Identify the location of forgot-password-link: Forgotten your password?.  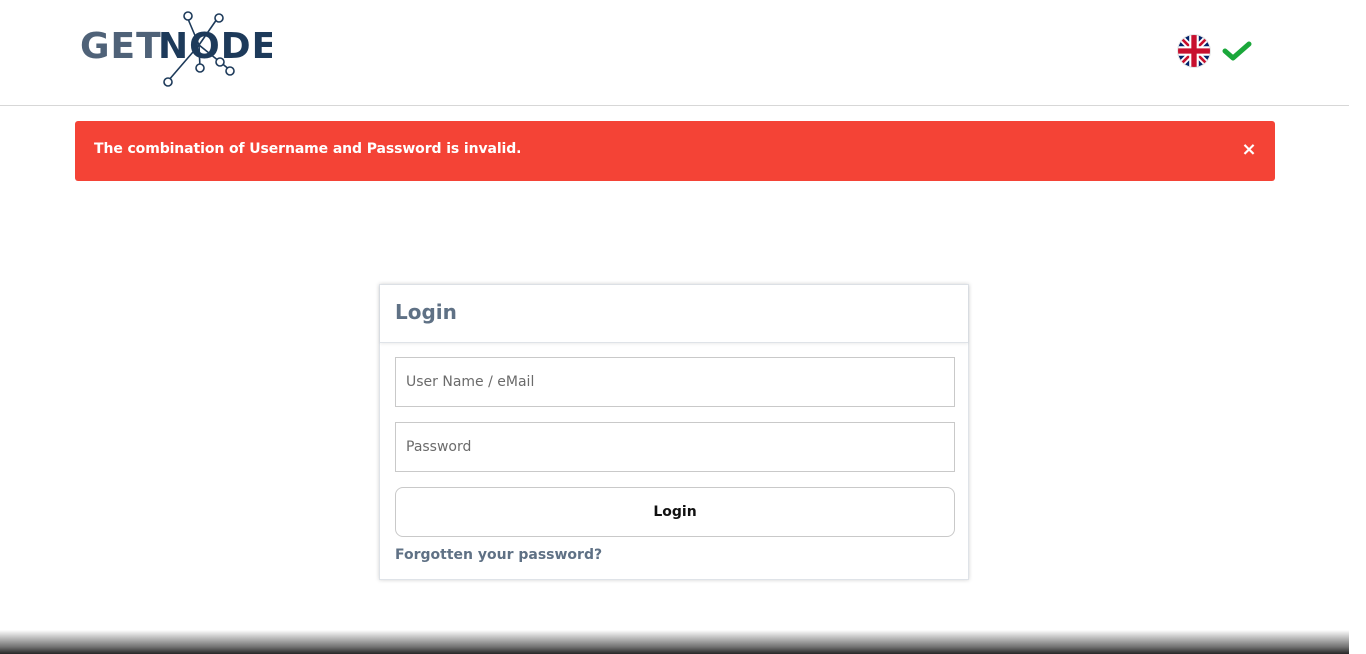
(498, 555).